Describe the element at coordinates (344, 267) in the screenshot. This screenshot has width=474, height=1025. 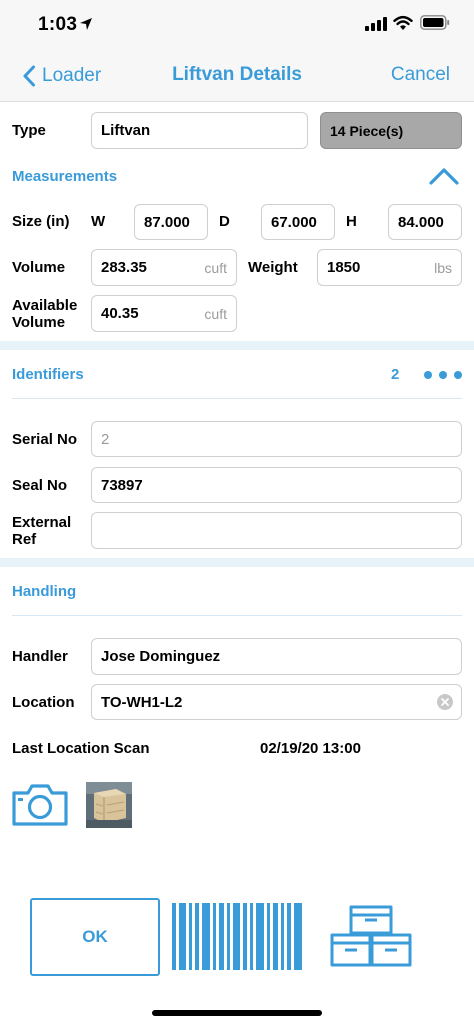
I see `weight-value: 1850` at that location.